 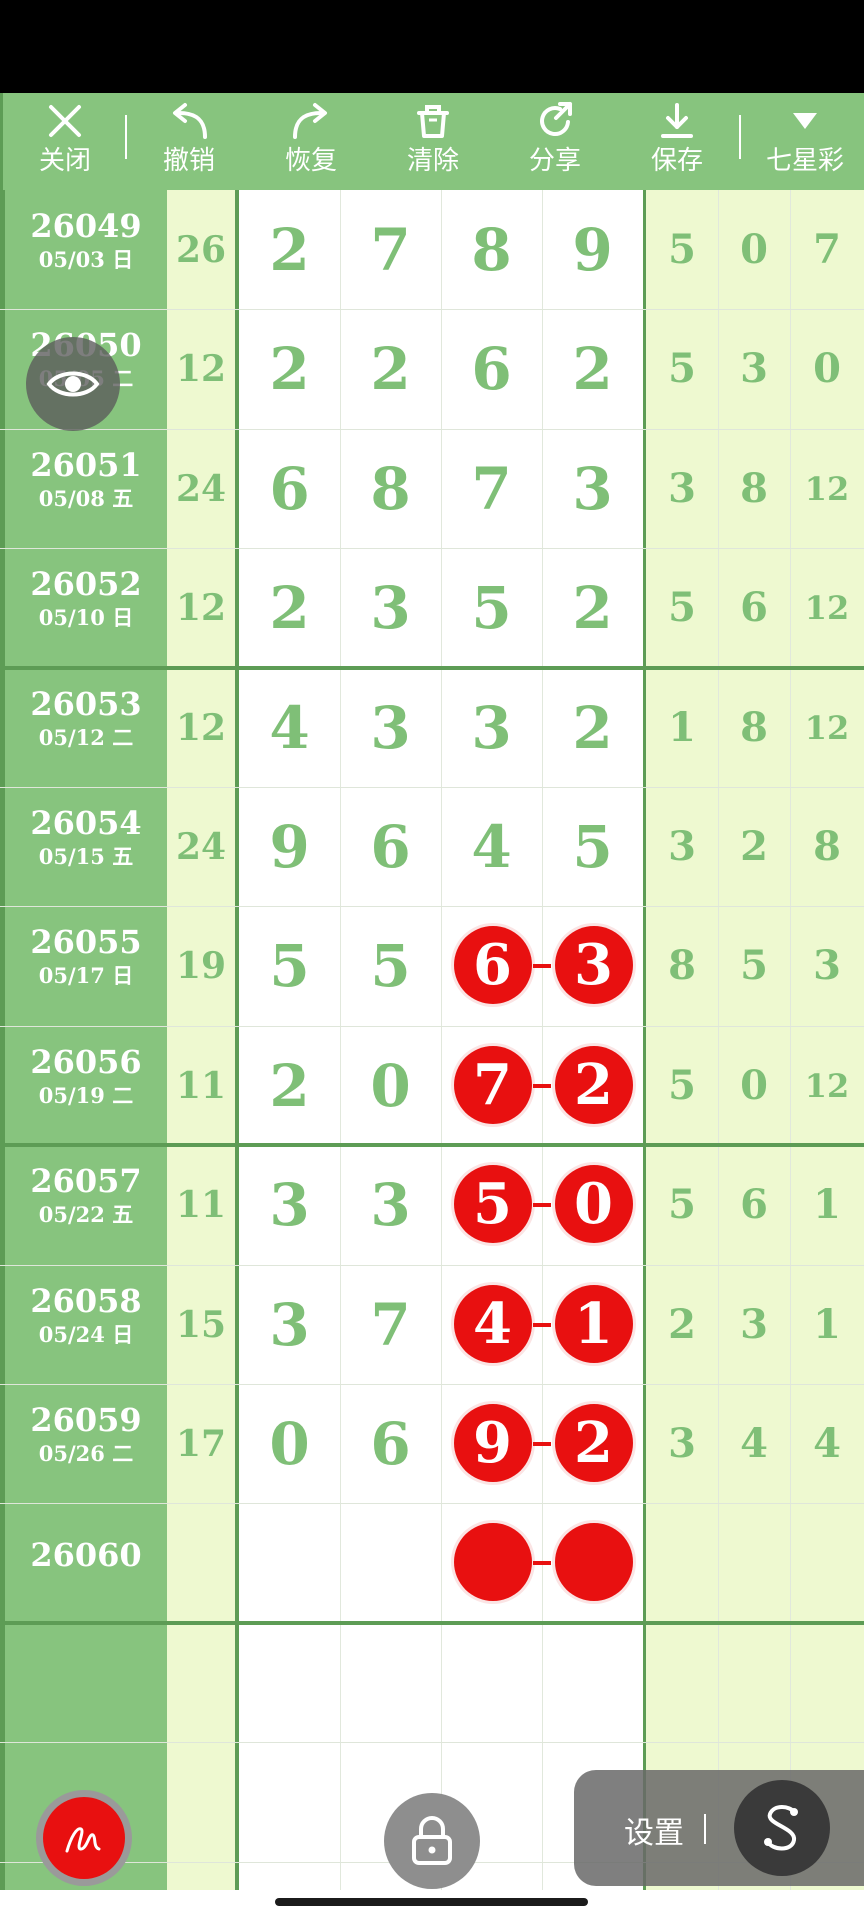 I want to click on draw-date: 05/15 五, so click(x=86, y=856).